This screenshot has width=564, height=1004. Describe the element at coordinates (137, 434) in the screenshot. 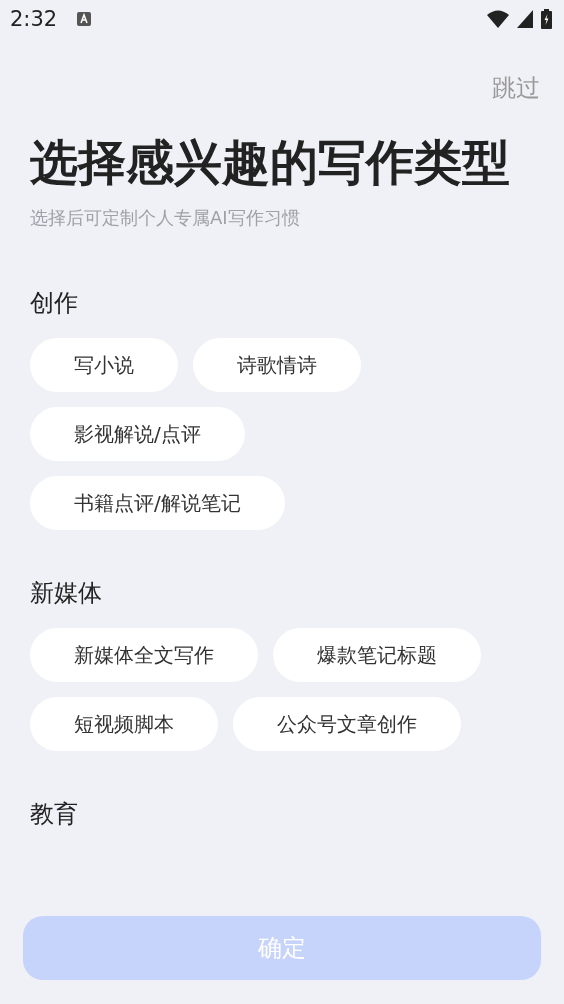

I see `category-chip: 影视解说/点评` at that location.